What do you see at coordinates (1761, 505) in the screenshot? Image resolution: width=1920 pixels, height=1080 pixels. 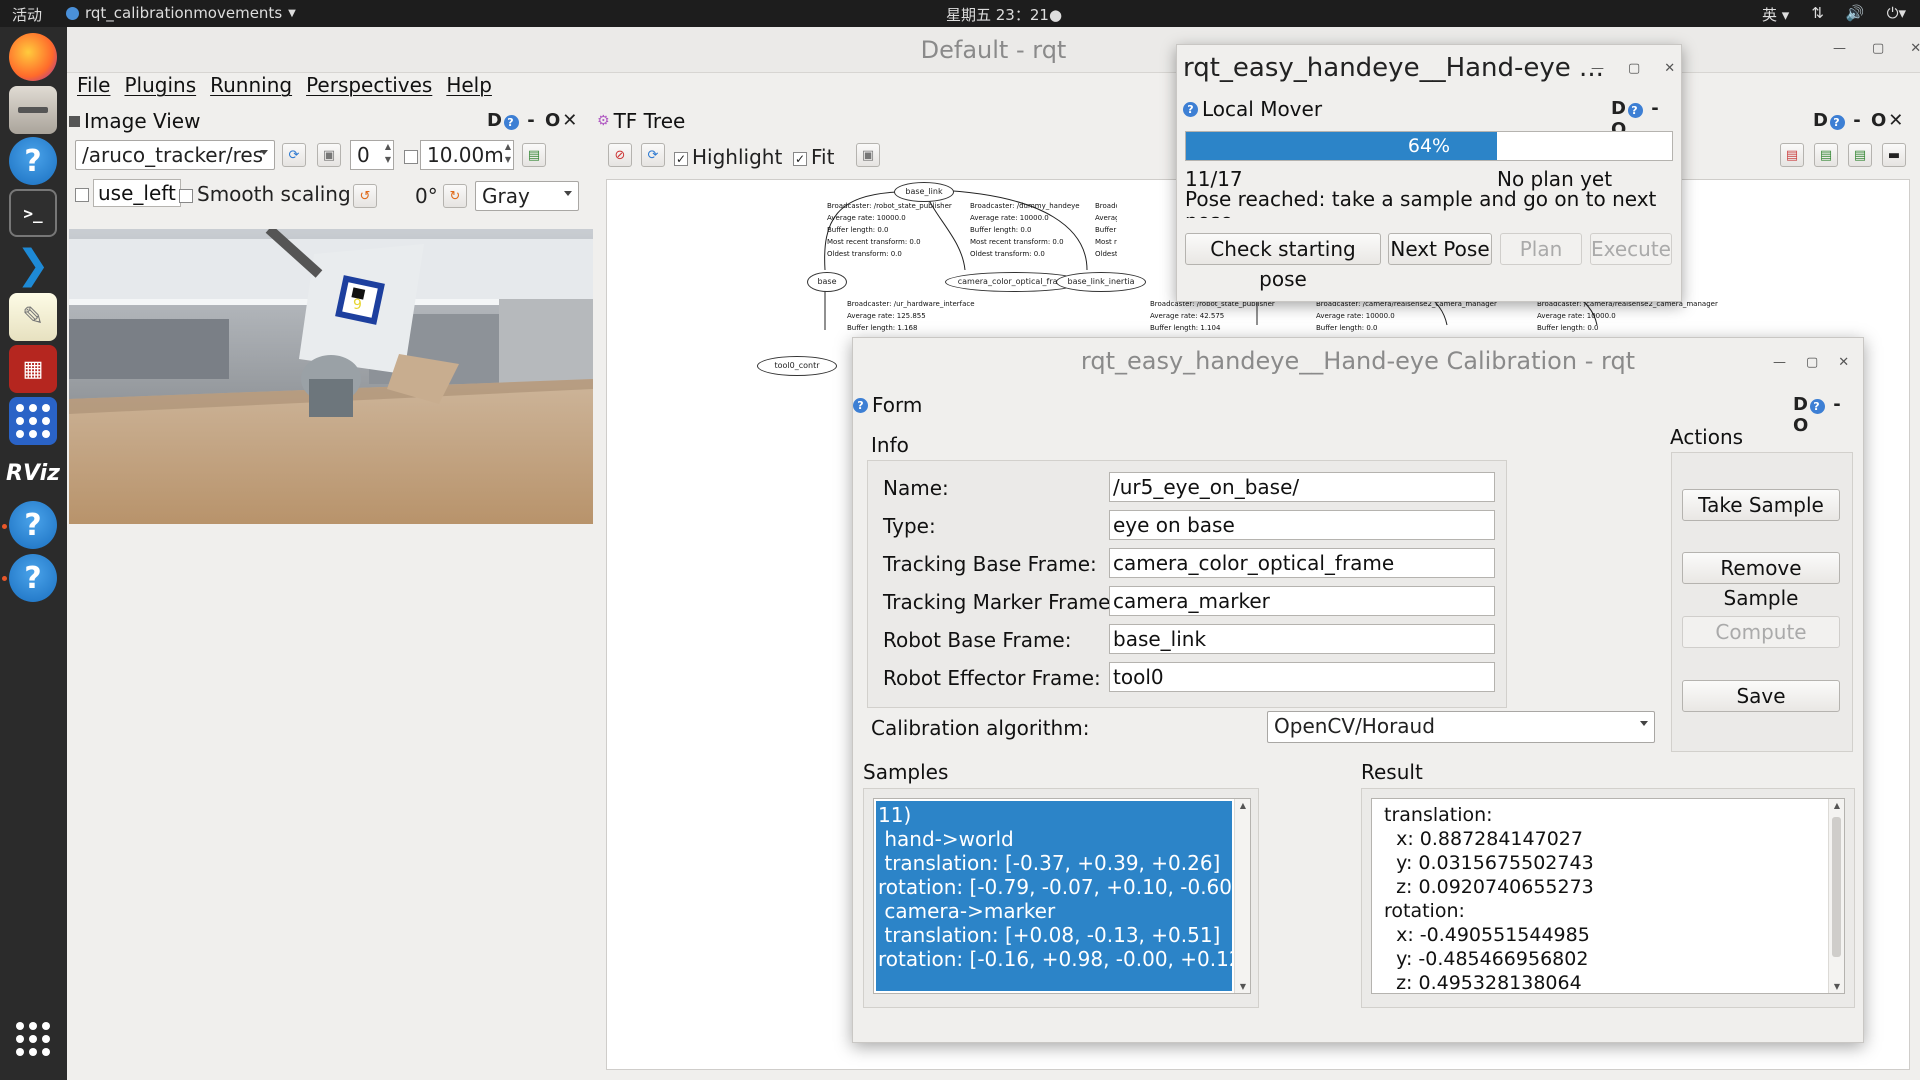 I see `take-sample-button: Take Sample` at bounding box center [1761, 505].